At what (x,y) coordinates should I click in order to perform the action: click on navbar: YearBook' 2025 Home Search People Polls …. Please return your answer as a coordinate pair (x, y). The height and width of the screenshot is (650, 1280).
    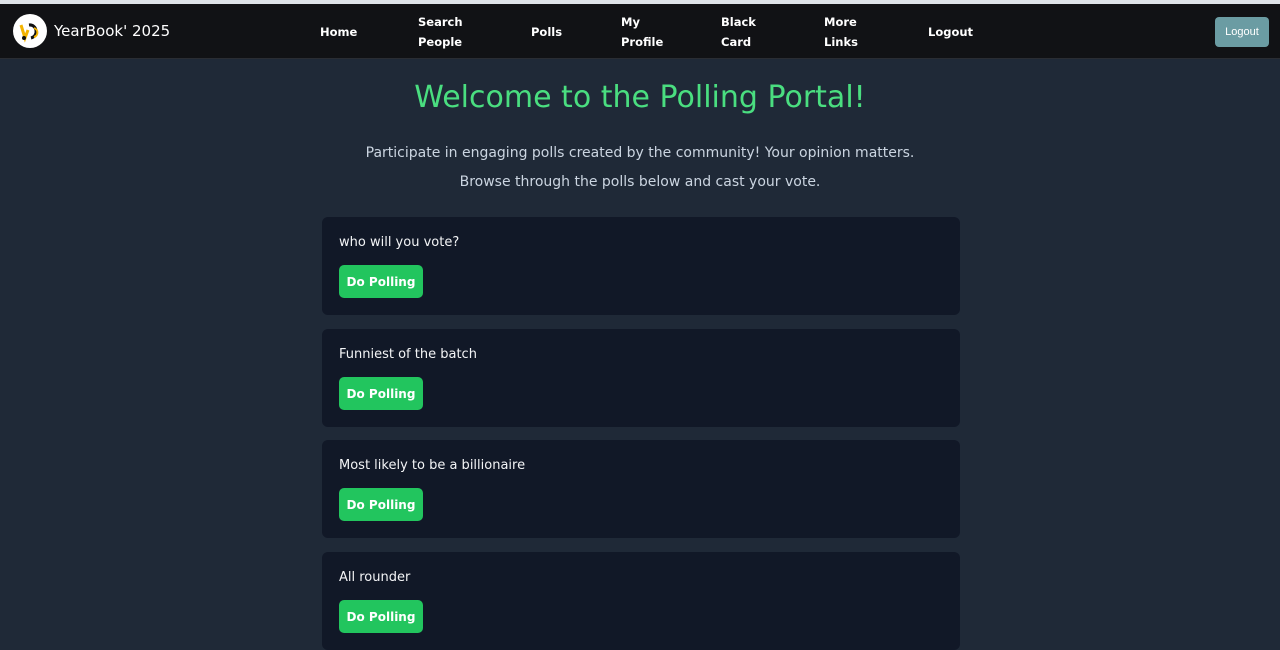
    Looking at the image, I should click on (640, 31).